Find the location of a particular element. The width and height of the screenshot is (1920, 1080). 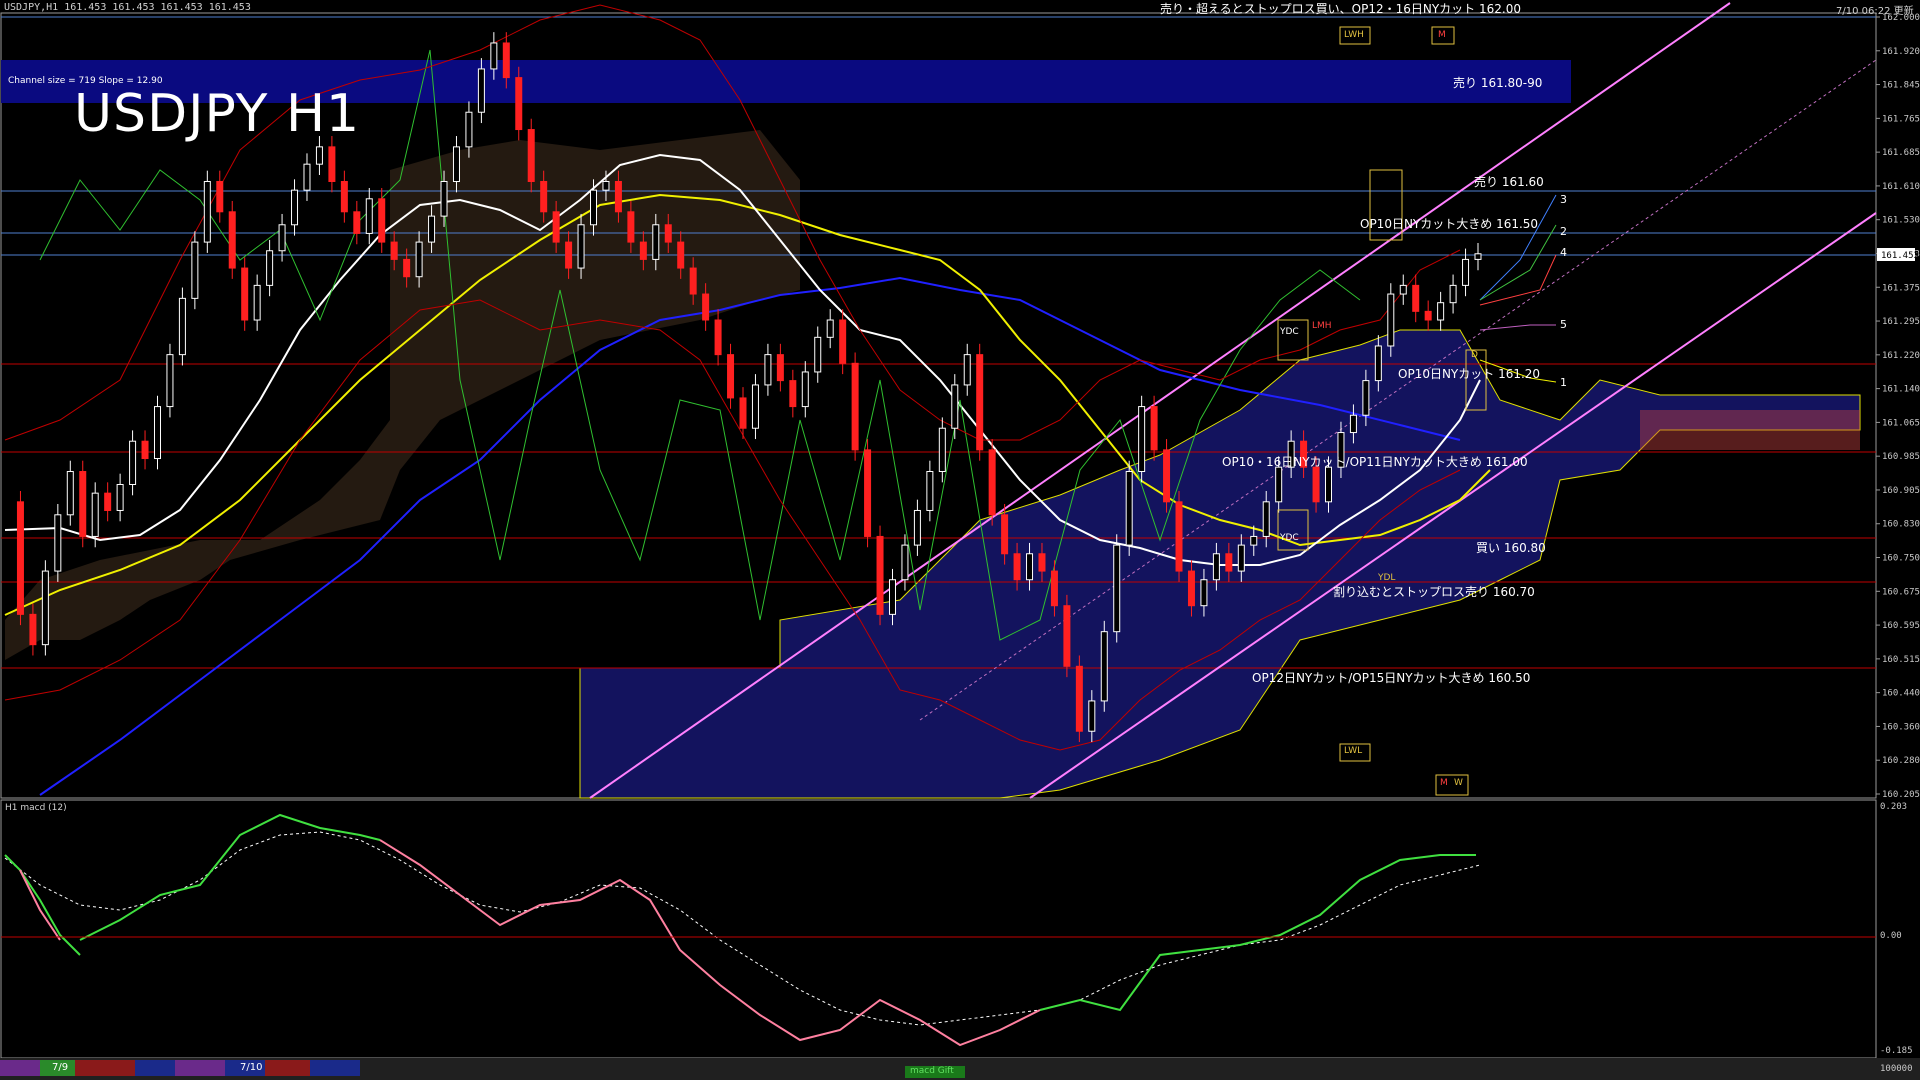

price-tick-label: 161.140 is located at coordinates (1901, 390).